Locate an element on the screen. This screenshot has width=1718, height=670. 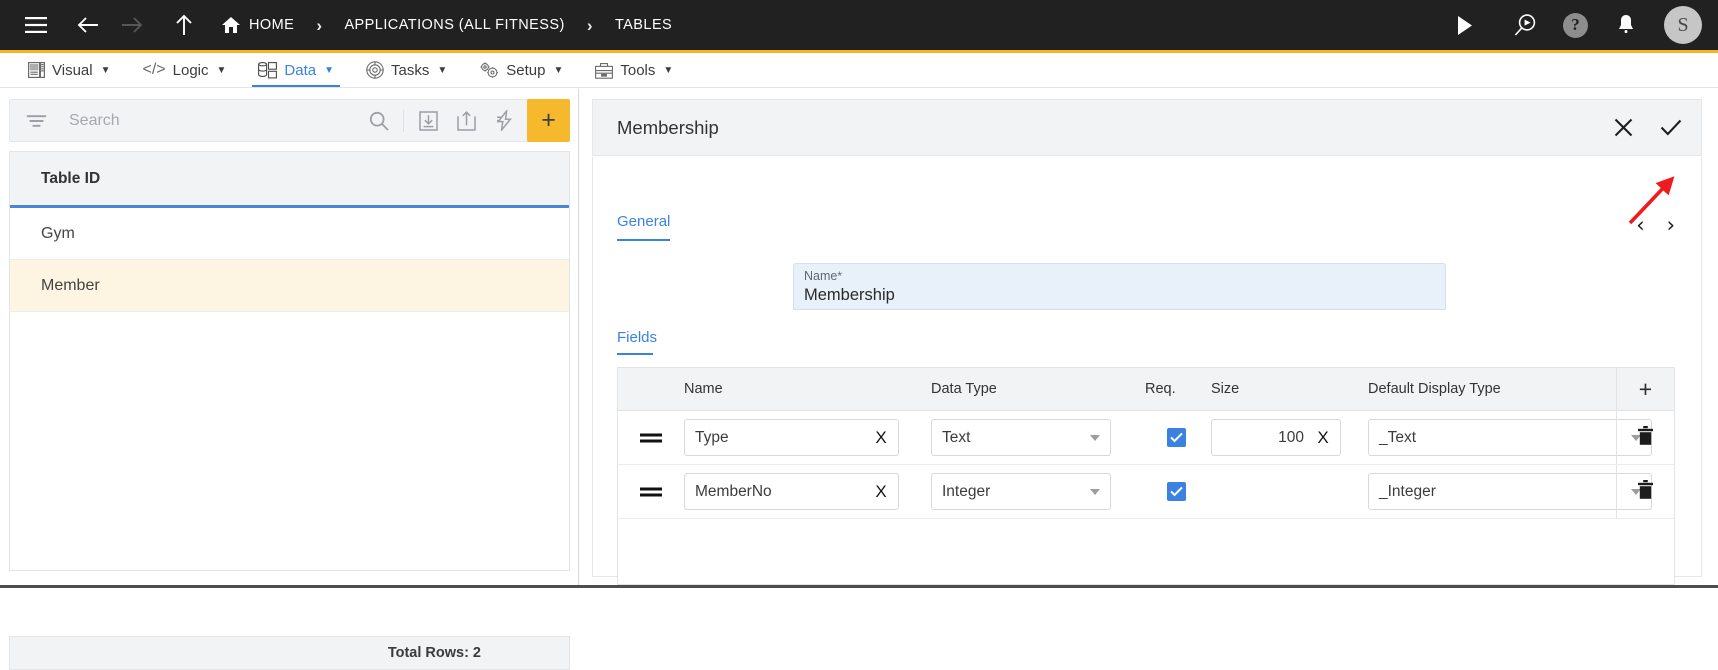
filter-icon is located at coordinates (36, 121).